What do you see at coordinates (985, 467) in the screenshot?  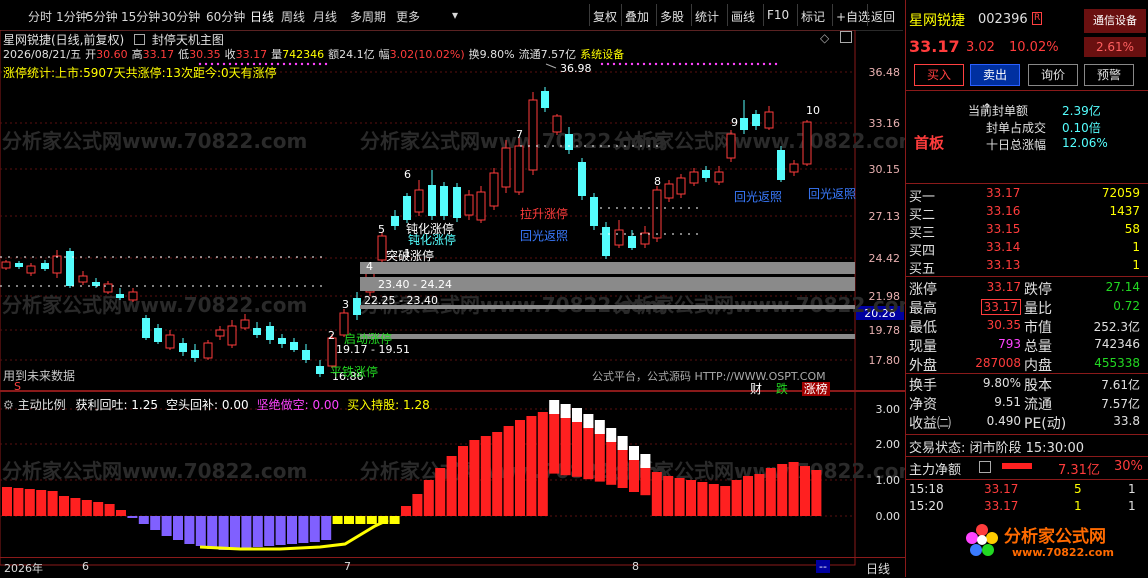 I see `main-net-icon` at bounding box center [985, 467].